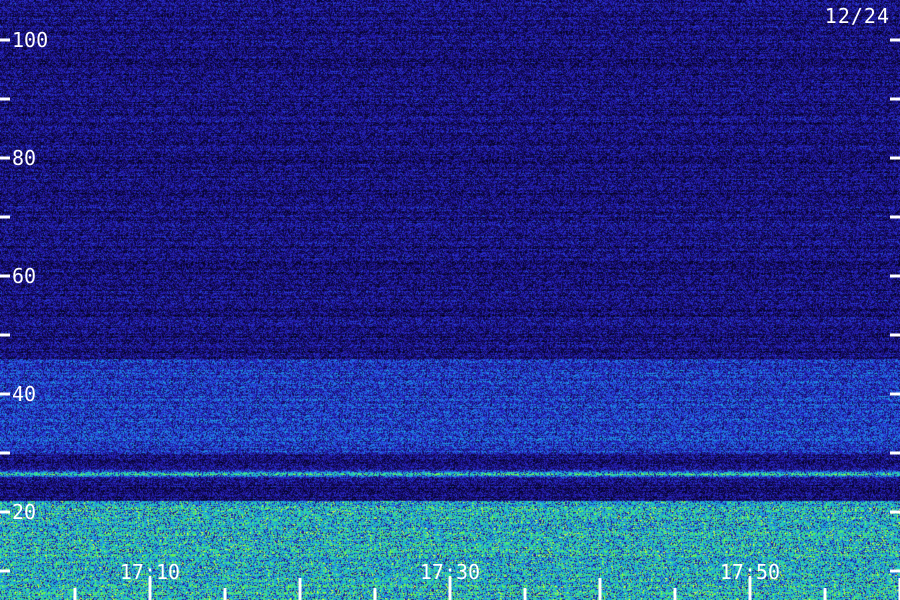 The image size is (900, 600). Describe the element at coordinates (30, 40) in the screenshot. I see `y-tick-label: 100` at that location.